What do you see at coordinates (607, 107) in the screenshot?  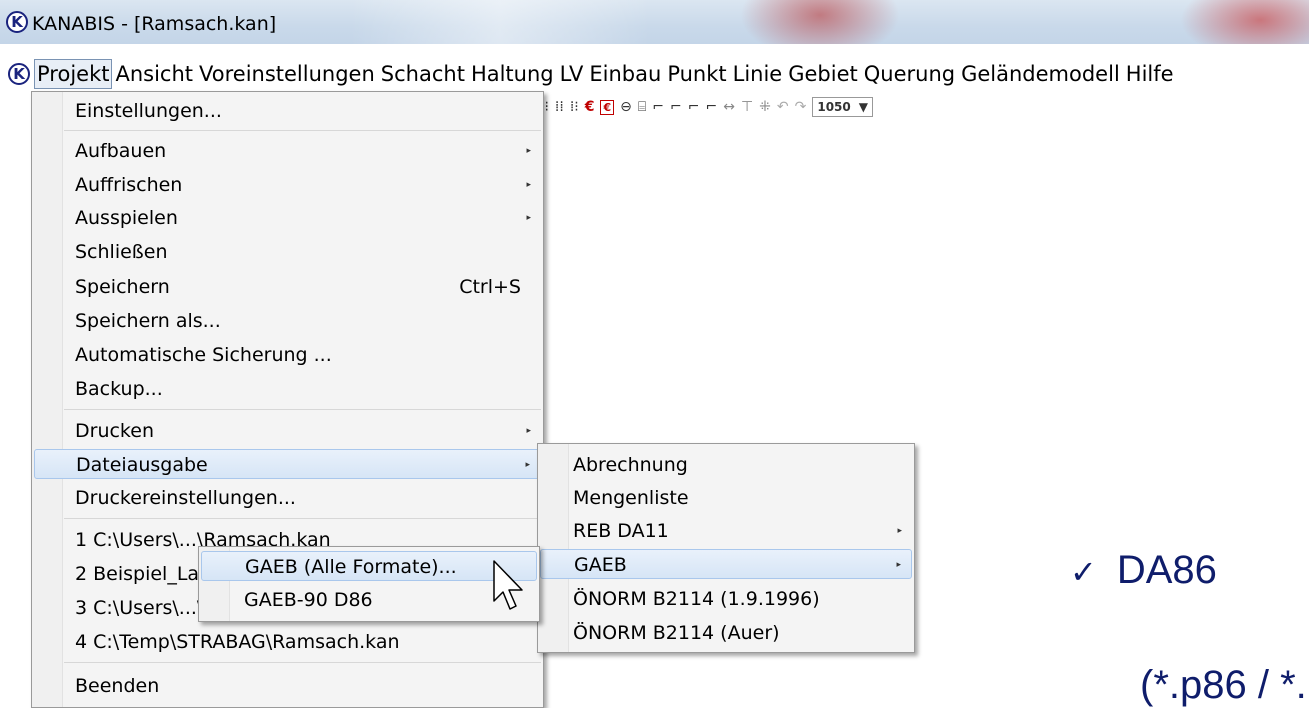 I see `euro-box-icon: €` at bounding box center [607, 107].